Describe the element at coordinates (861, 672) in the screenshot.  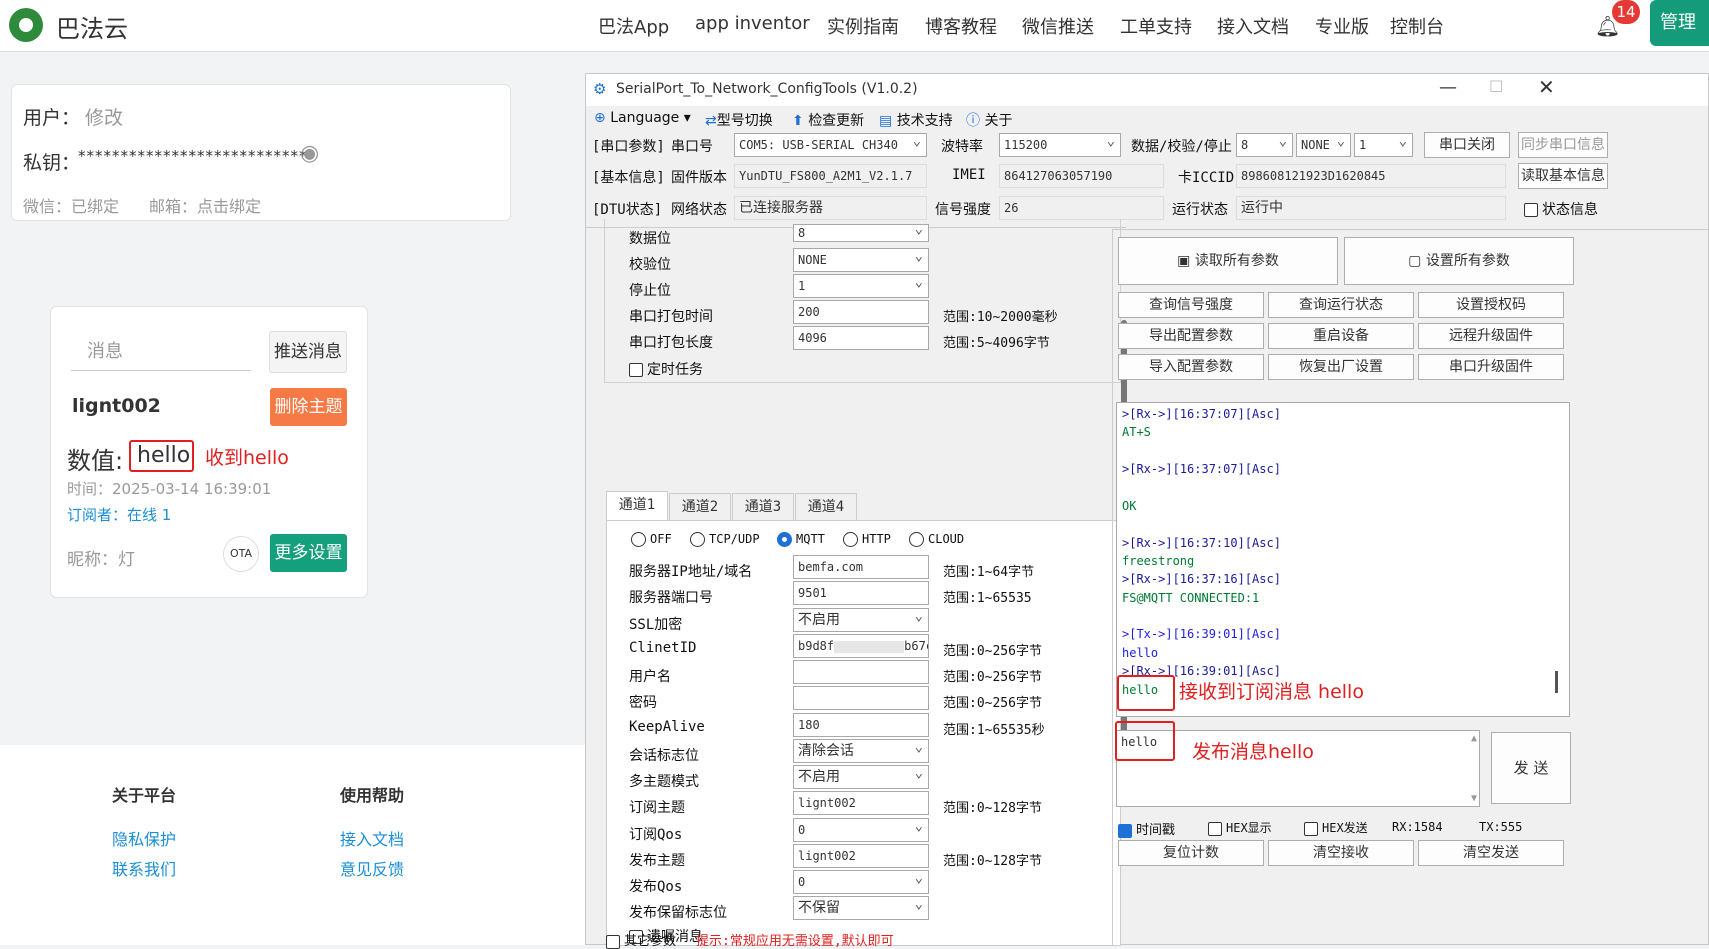
I see `username-input` at that location.